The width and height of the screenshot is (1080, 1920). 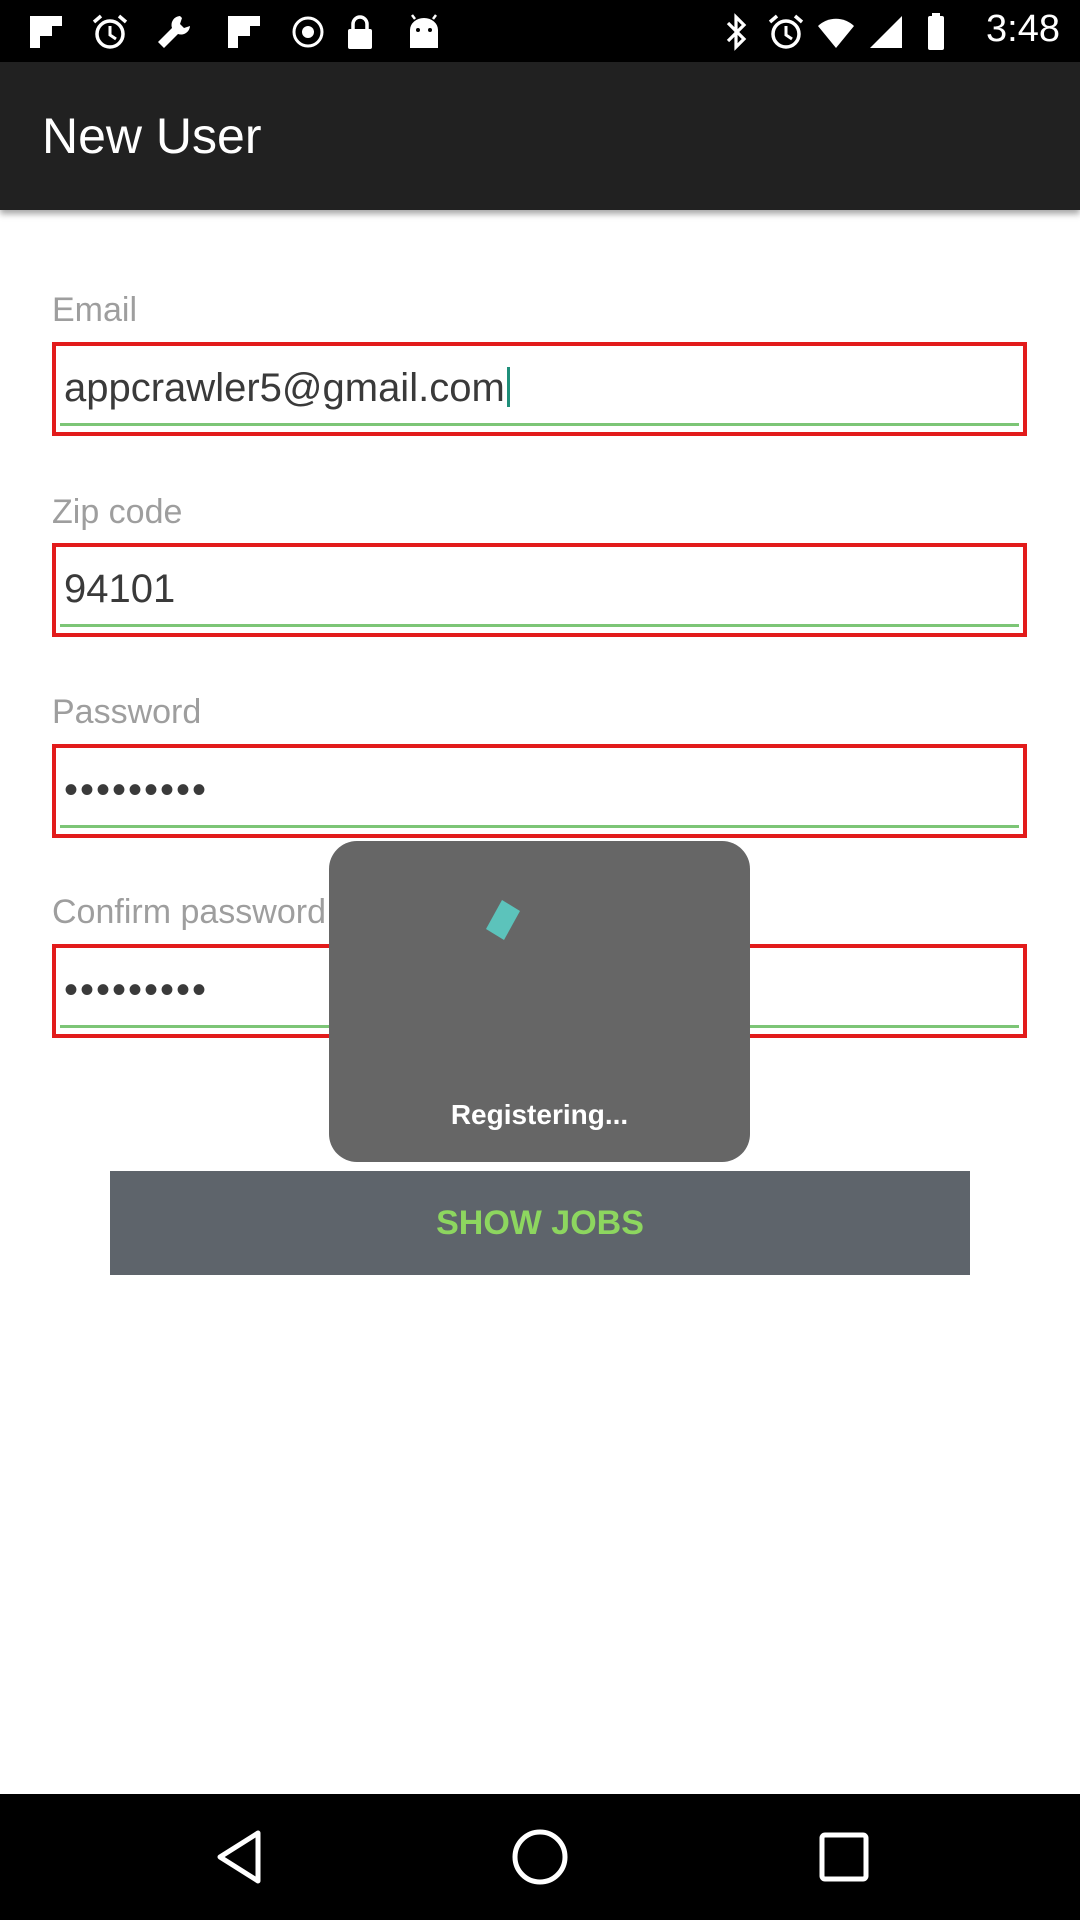 I want to click on signal-icon, so click(x=886, y=32).